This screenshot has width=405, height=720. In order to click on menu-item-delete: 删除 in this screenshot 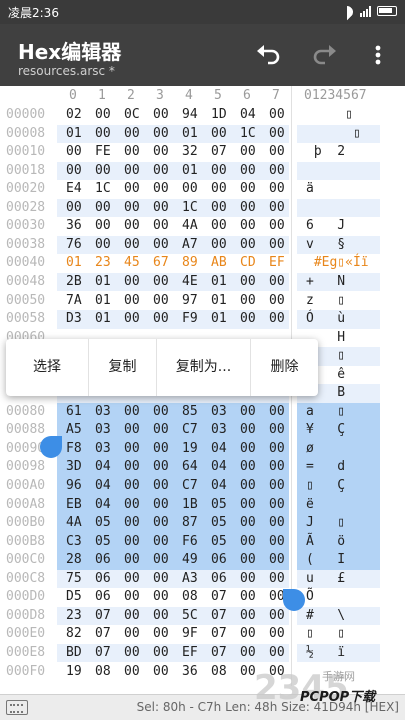, I will do `click(284, 367)`.